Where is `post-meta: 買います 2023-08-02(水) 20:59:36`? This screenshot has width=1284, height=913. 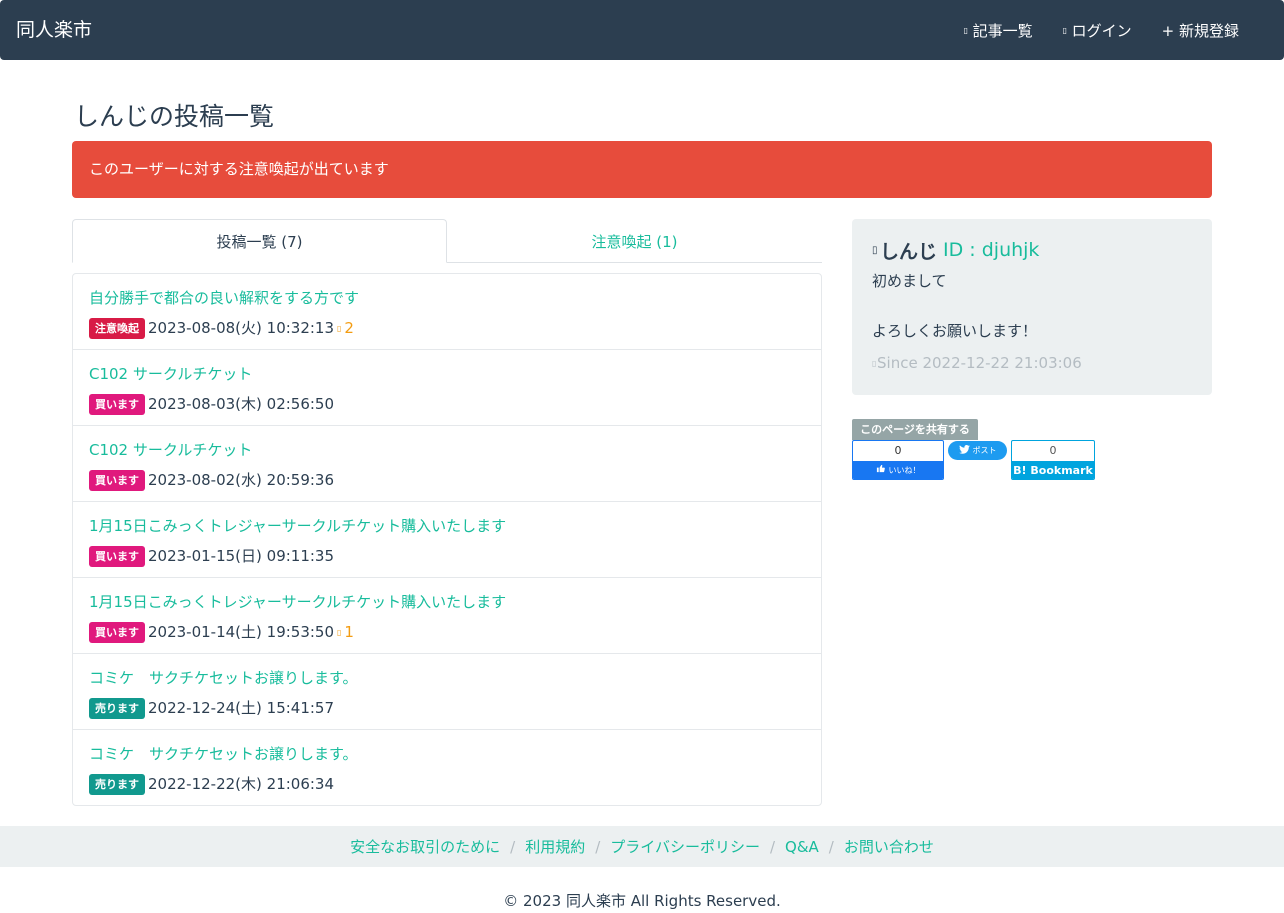
post-meta: 買います 2023-08-02(水) 20:59:36 is located at coordinates (447, 480).